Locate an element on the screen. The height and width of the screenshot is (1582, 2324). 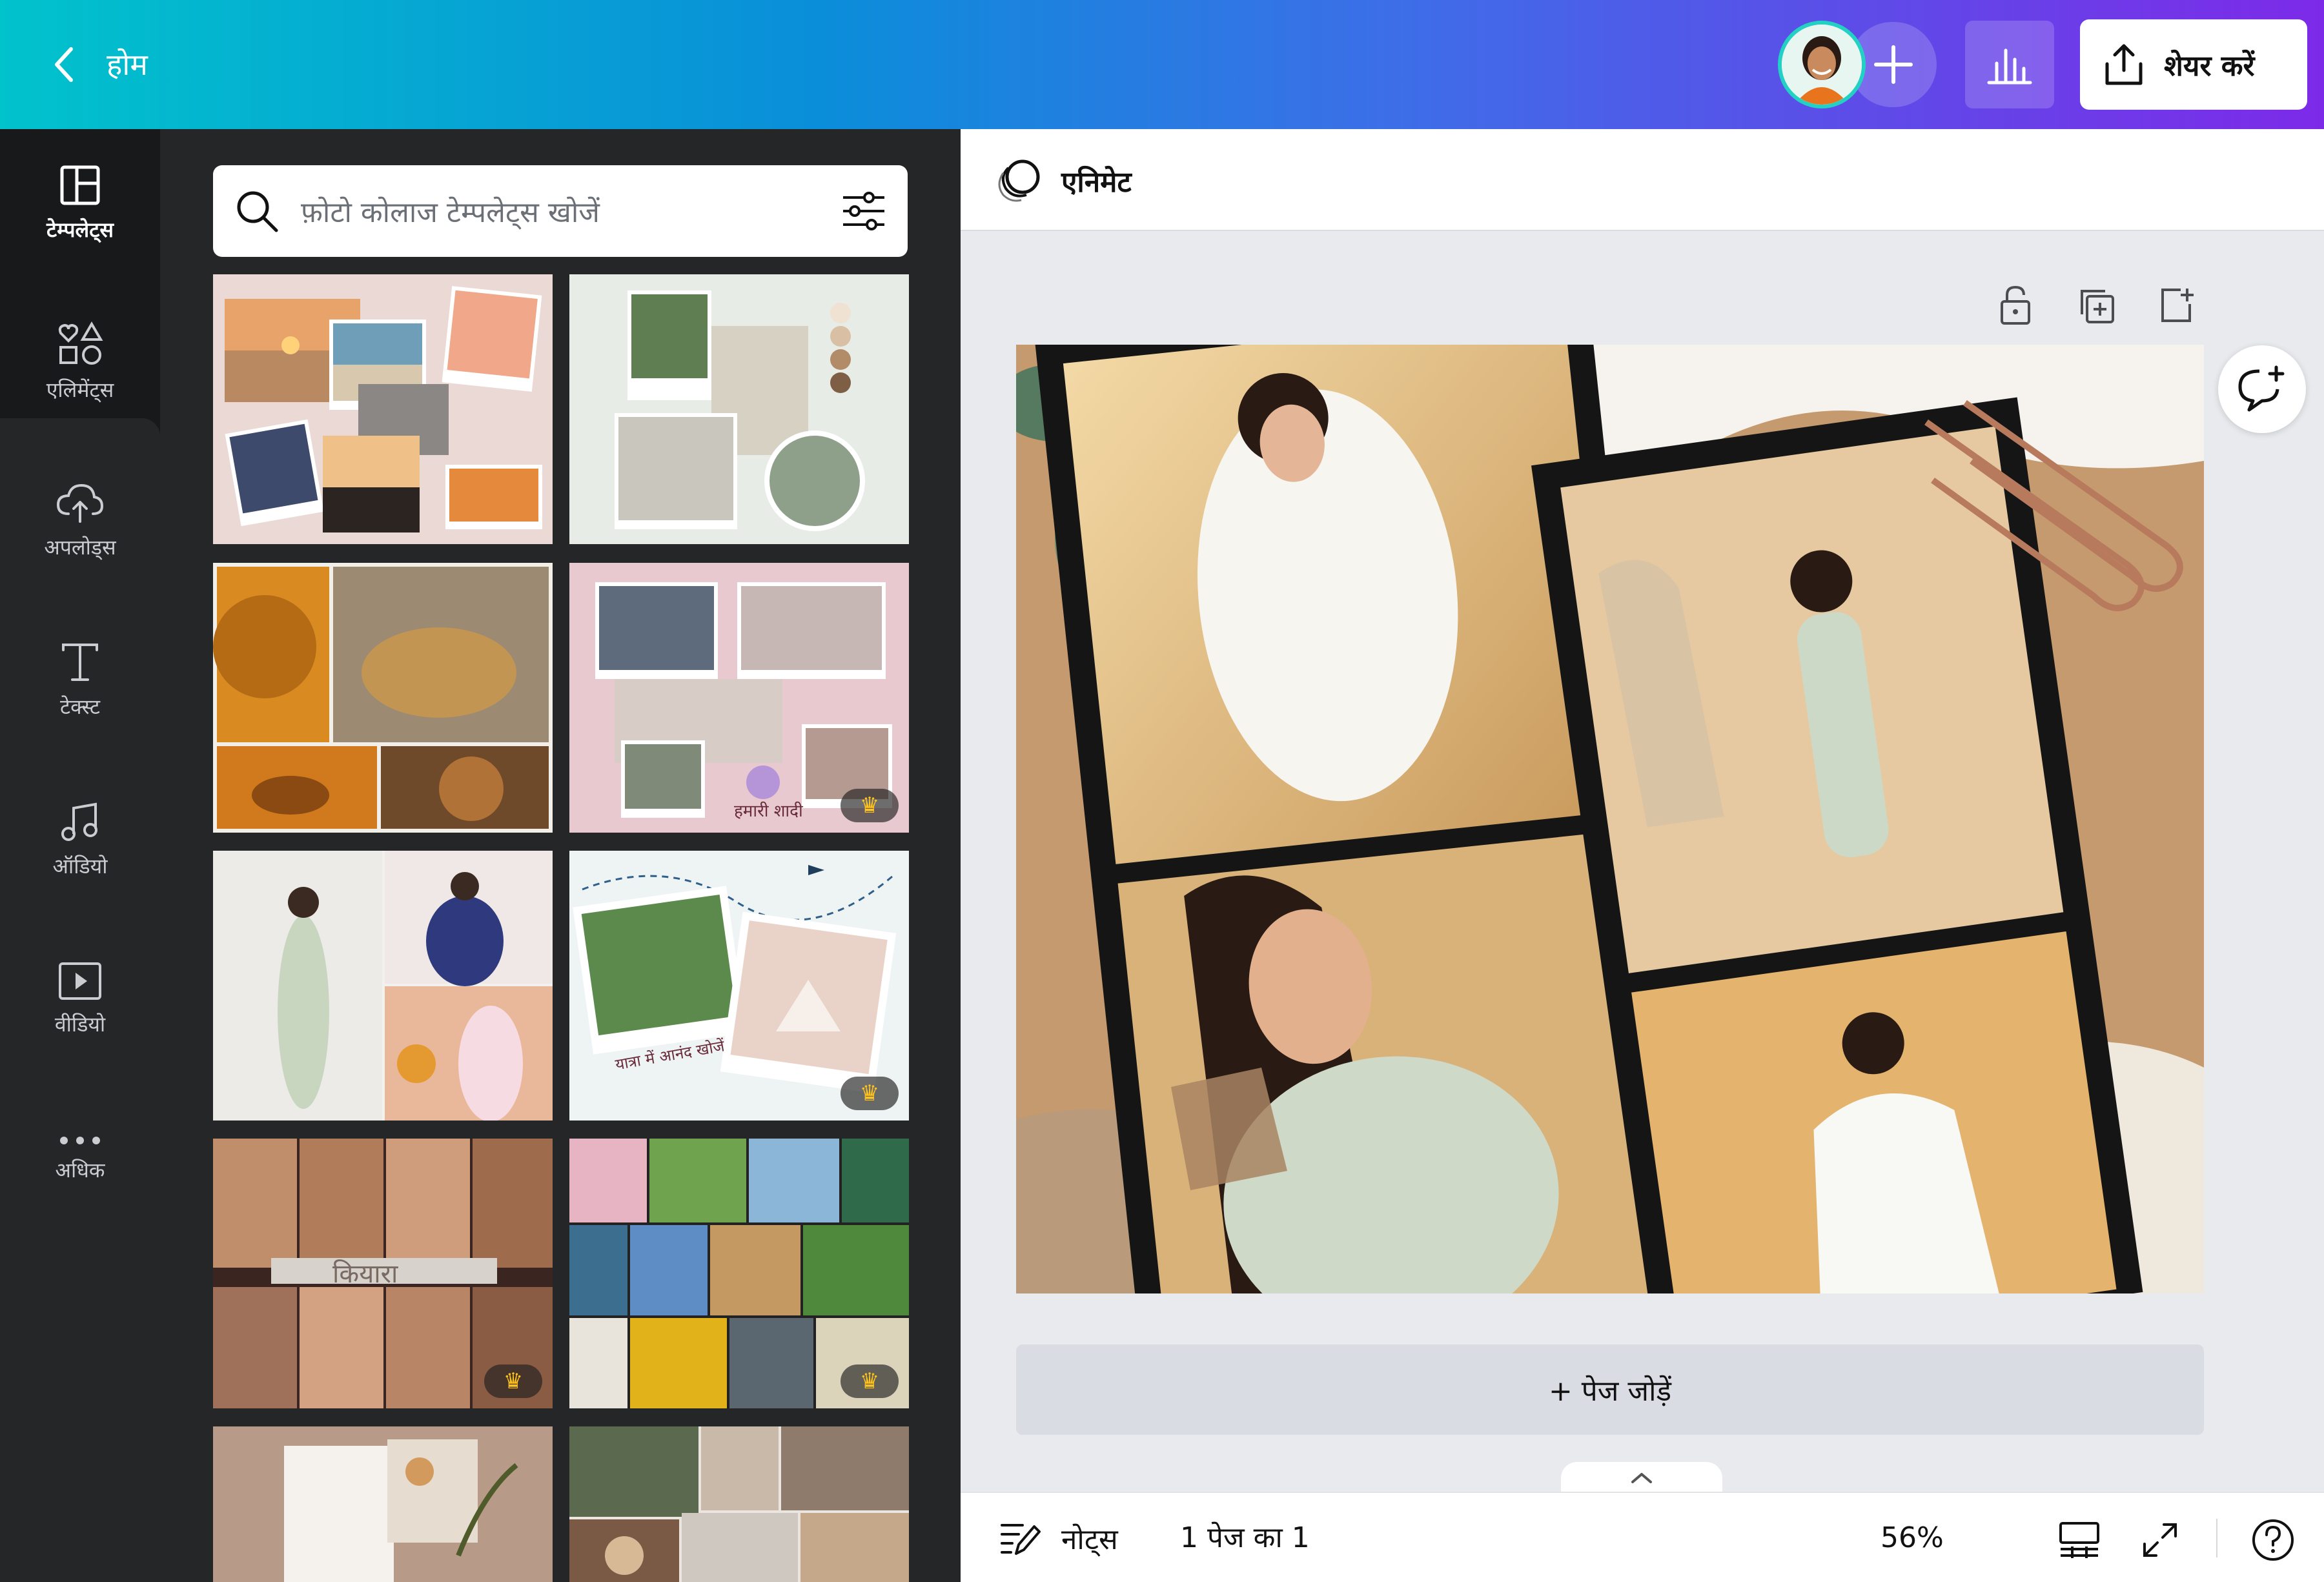
notes-button: नोट्स is located at coordinates (1058, 1538).